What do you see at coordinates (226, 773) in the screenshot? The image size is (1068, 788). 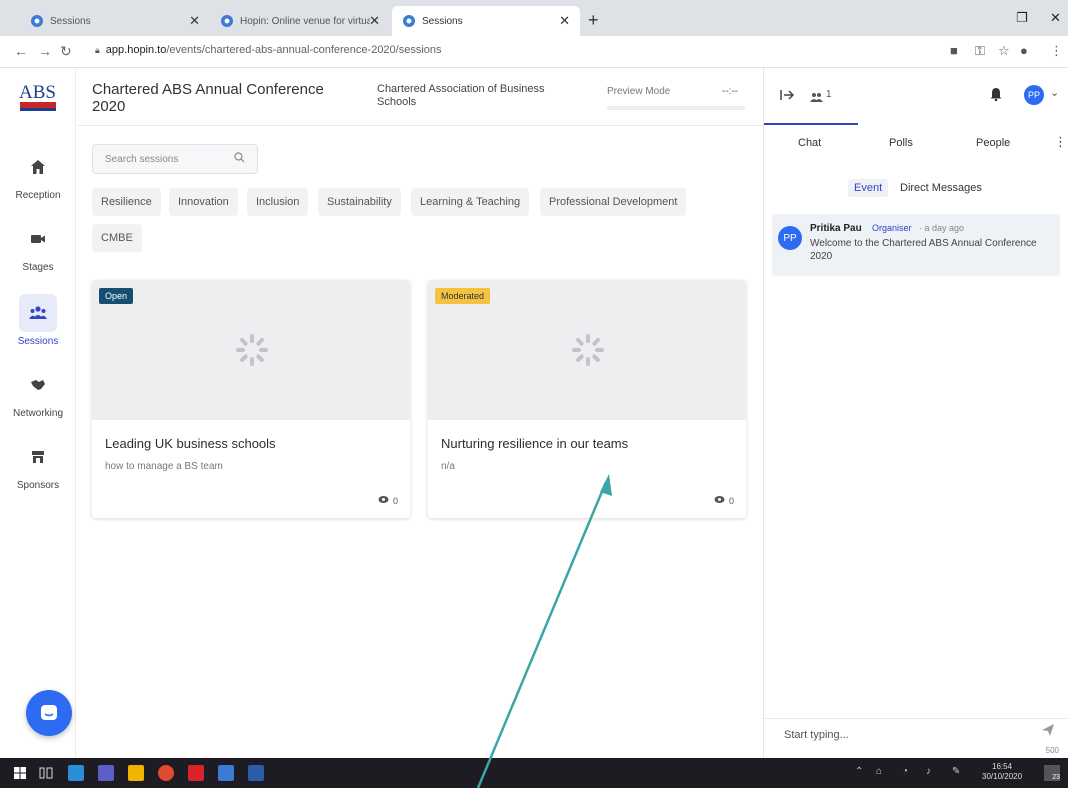 I see `app-icon` at bounding box center [226, 773].